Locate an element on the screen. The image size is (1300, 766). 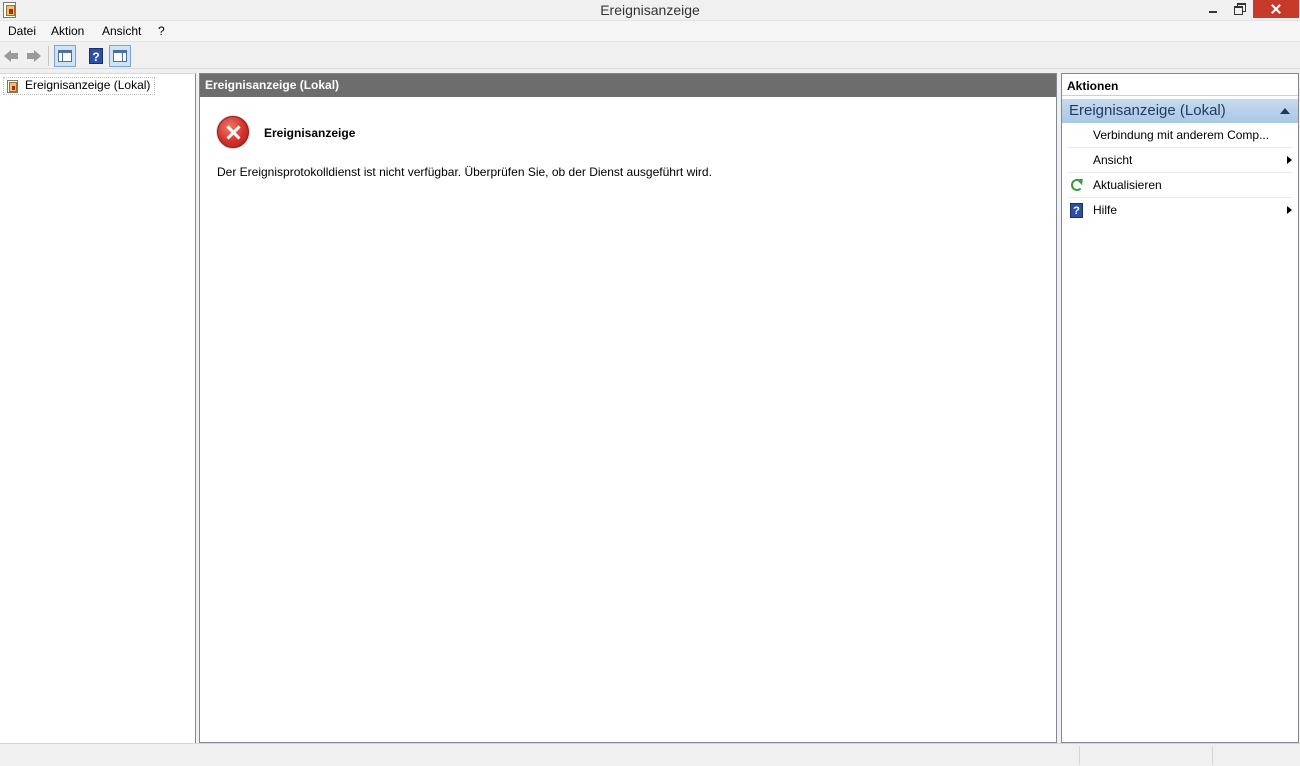
menu-aktion: Aktion is located at coordinates (67, 31).